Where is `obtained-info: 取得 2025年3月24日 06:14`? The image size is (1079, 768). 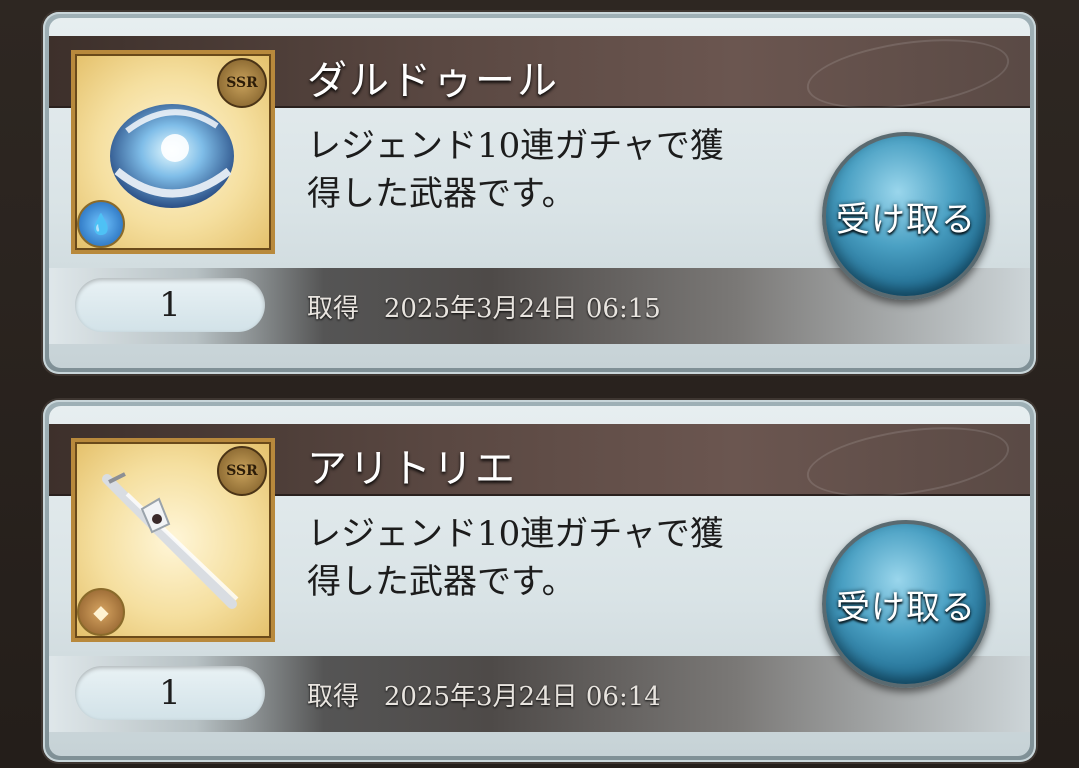
obtained-info: 取得 2025年3月24日 06:14 is located at coordinates (484, 694).